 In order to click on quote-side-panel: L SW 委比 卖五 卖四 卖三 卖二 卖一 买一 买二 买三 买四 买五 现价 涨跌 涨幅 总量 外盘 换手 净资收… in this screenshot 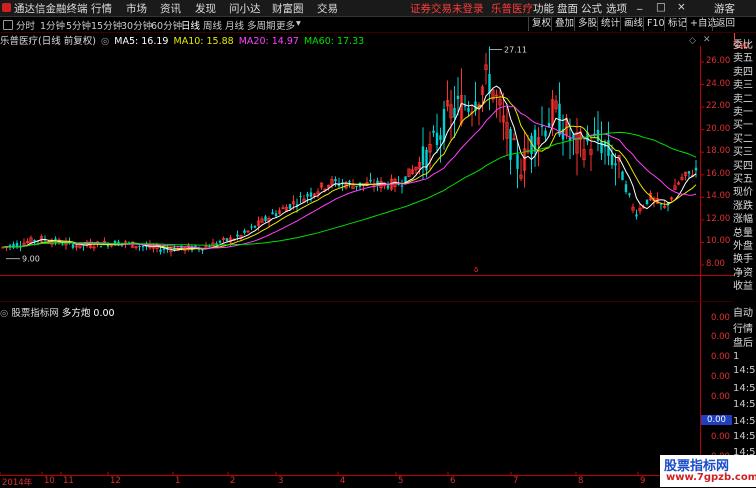, I will do `click(744, 253)`.